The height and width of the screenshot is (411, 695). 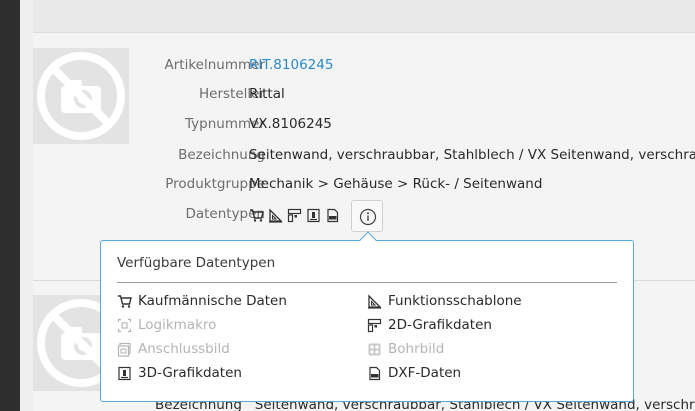 What do you see at coordinates (10, 205) in the screenshot?
I see `app-sidebar-edge` at bounding box center [10, 205].